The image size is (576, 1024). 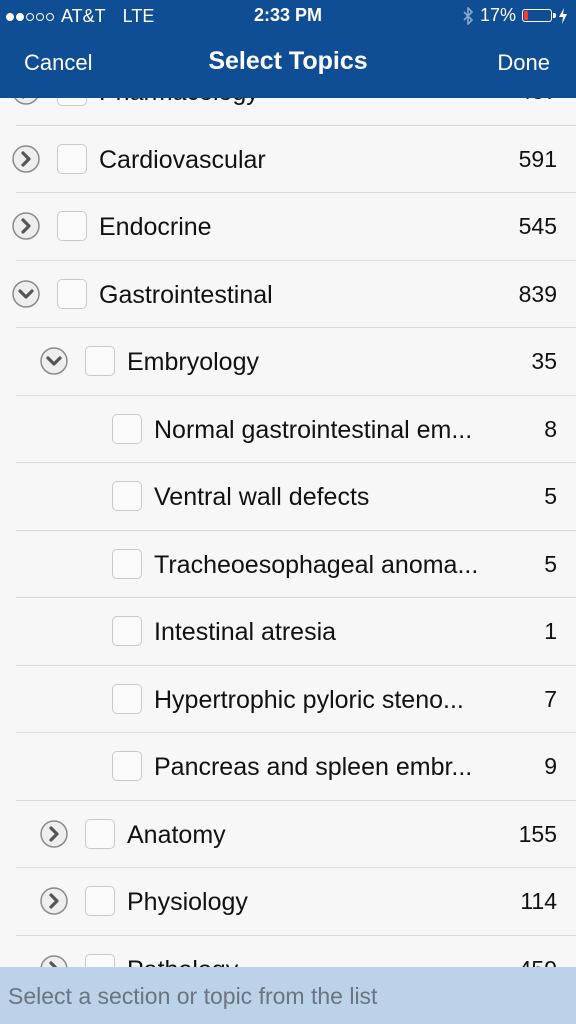 I want to click on topic-row: Normal gastrointestinal em... 8, so click(x=288, y=429).